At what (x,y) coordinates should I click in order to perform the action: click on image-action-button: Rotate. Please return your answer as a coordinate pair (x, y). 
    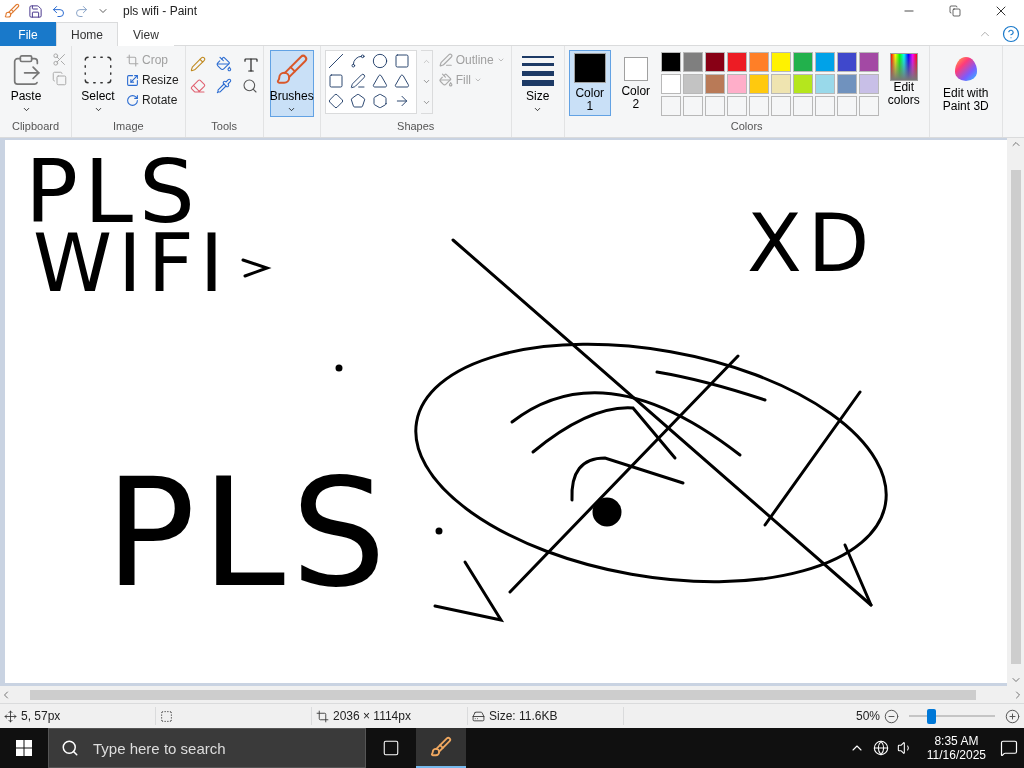
    Looking at the image, I should click on (152, 100).